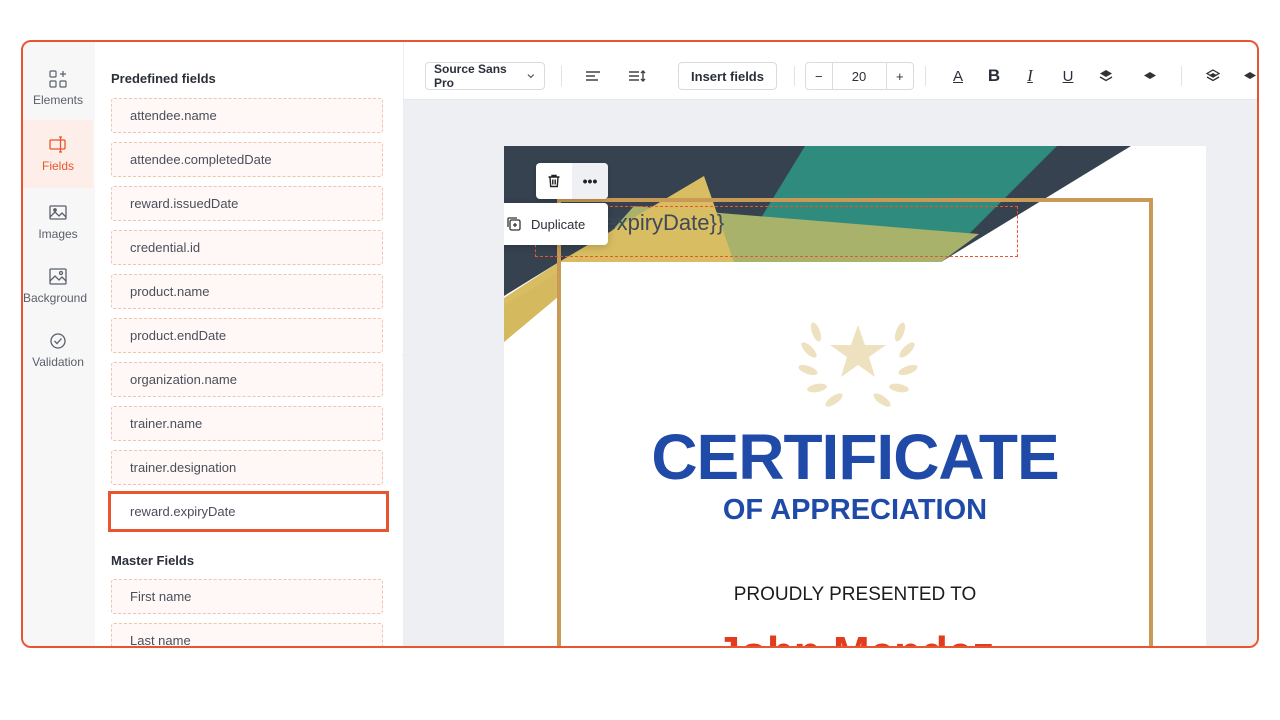 This screenshot has width=1280, height=720. I want to click on more-options-button: •••, so click(590, 181).